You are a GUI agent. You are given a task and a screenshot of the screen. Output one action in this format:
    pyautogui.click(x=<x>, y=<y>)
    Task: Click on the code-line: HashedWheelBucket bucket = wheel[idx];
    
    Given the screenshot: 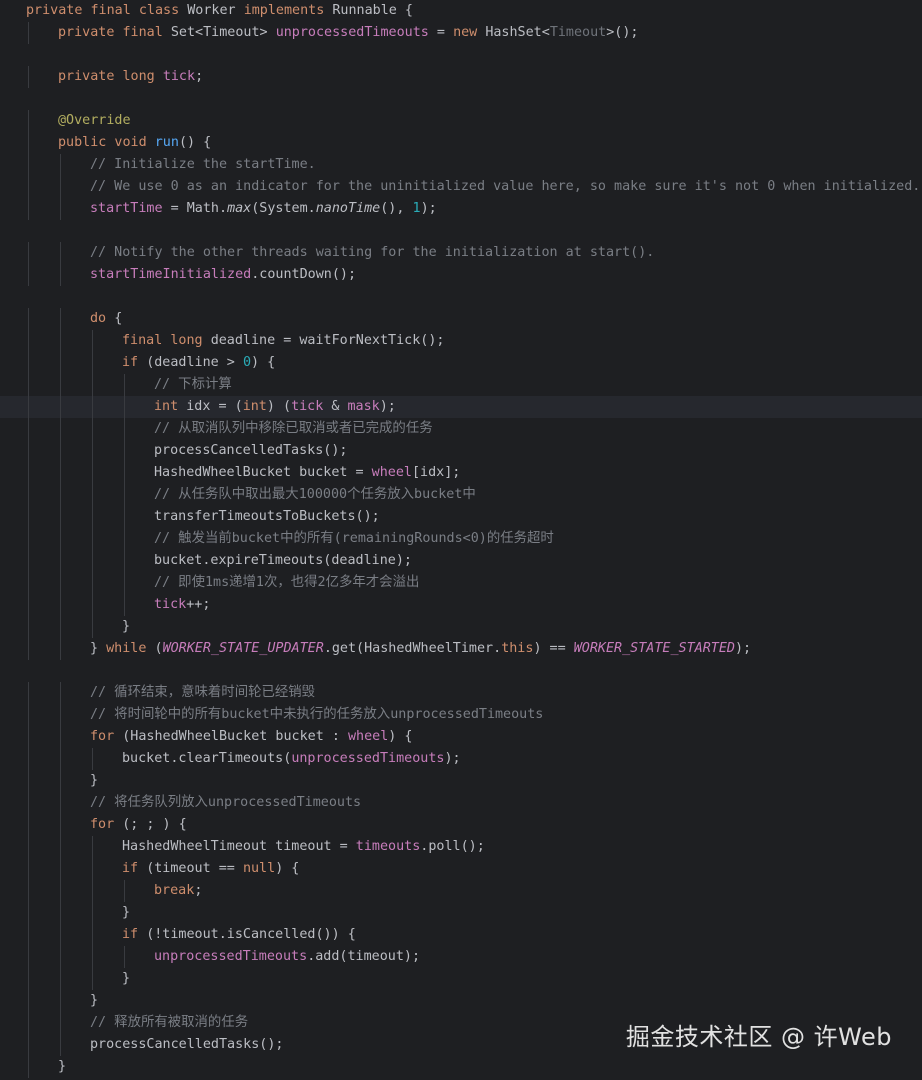 What is the action you would take?
    pyautogui.click(x=461, y=473)
    